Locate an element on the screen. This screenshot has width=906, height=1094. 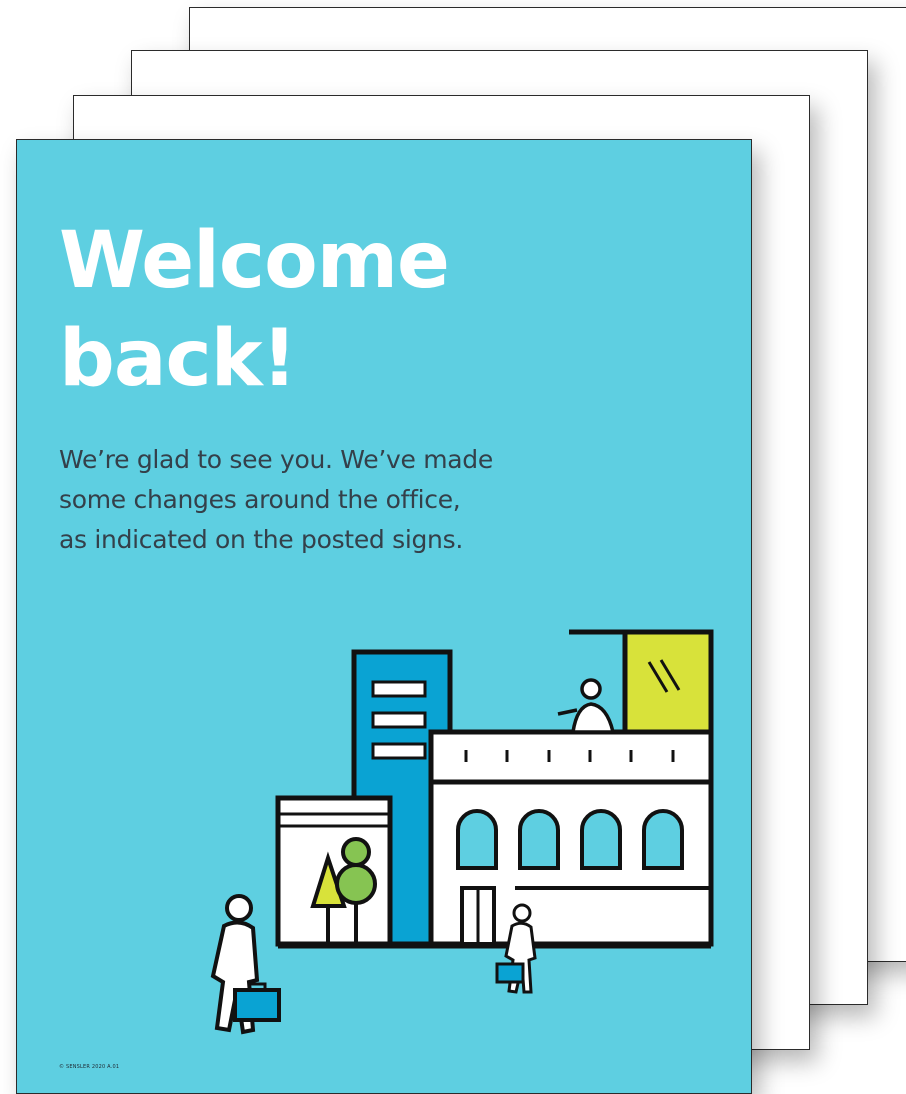
main-building-parapet is located at coordinates (571, 757).